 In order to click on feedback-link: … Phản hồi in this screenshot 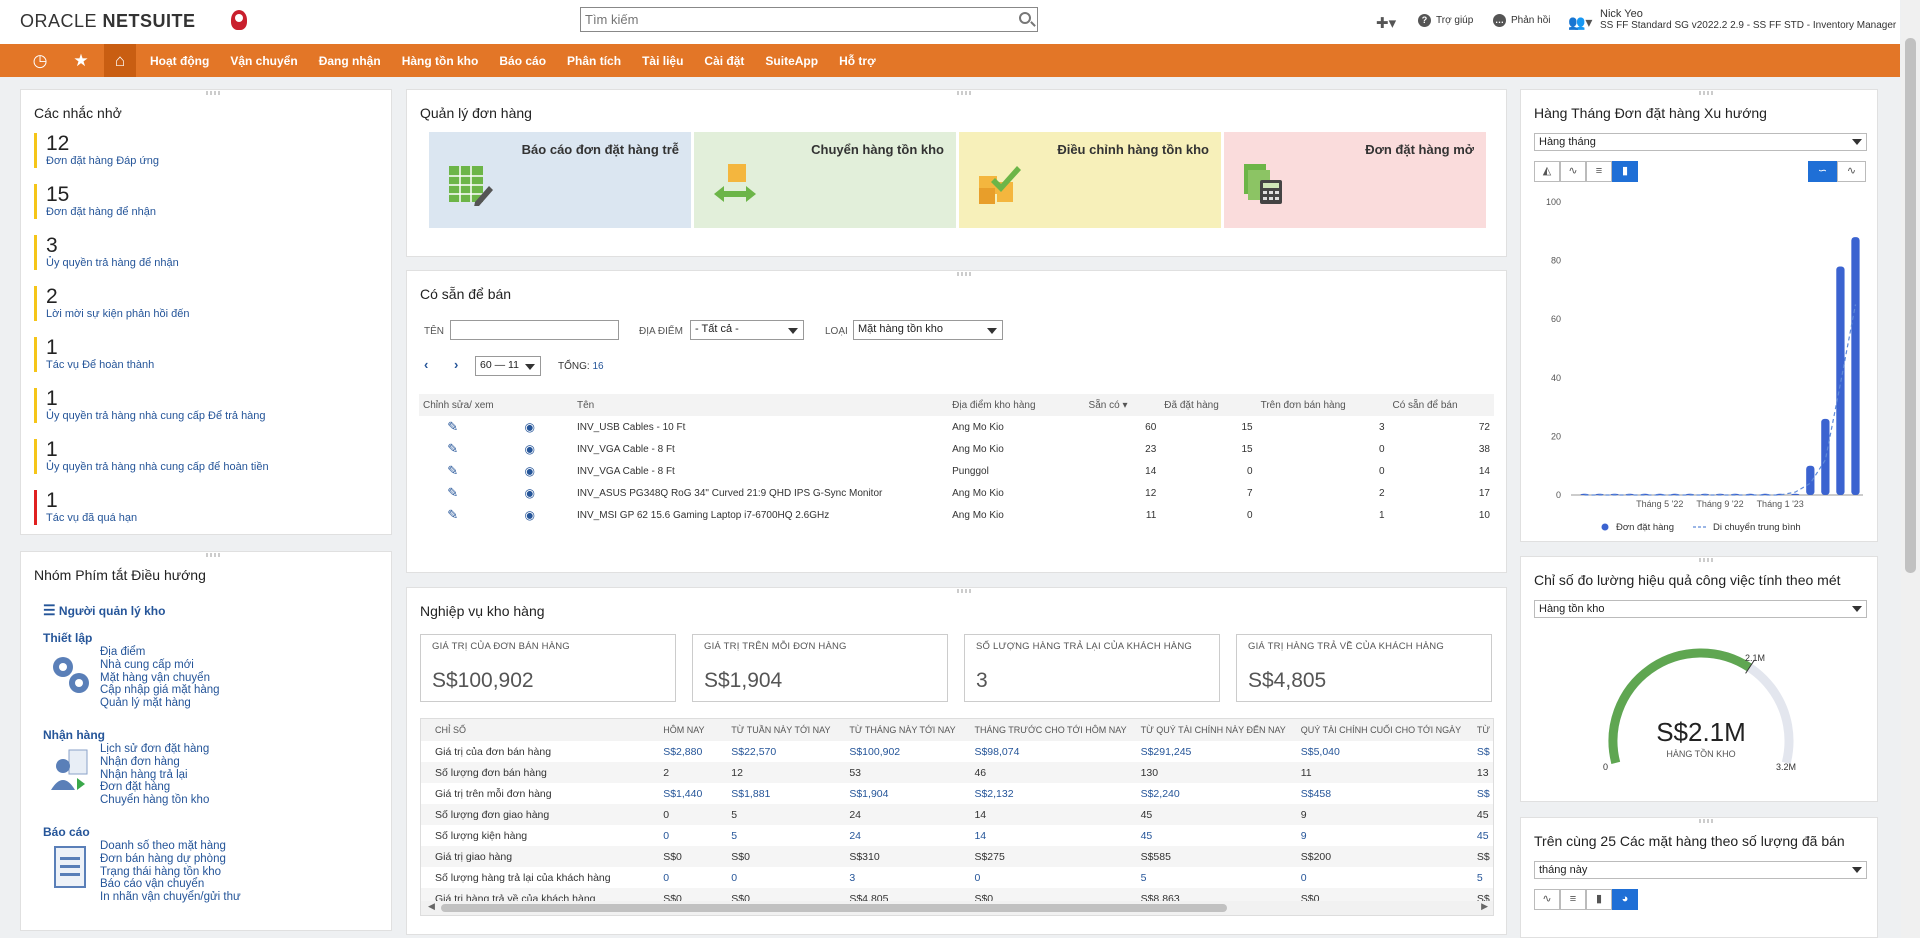, I will do `click(1521, 20)`.